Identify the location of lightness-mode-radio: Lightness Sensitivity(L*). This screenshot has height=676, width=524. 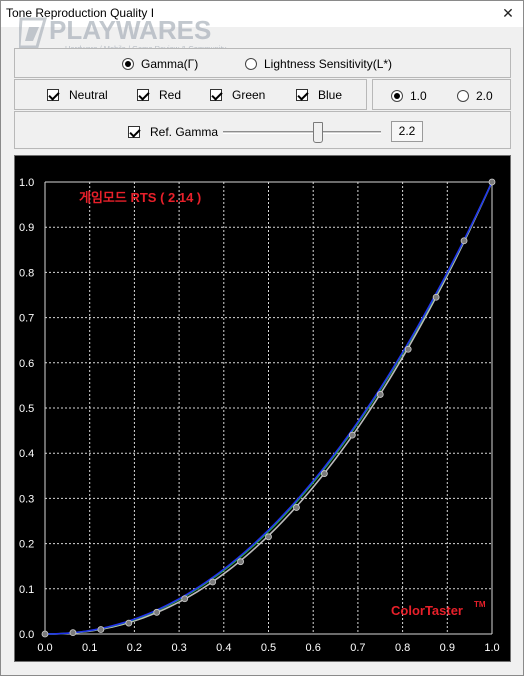
(318, 64).